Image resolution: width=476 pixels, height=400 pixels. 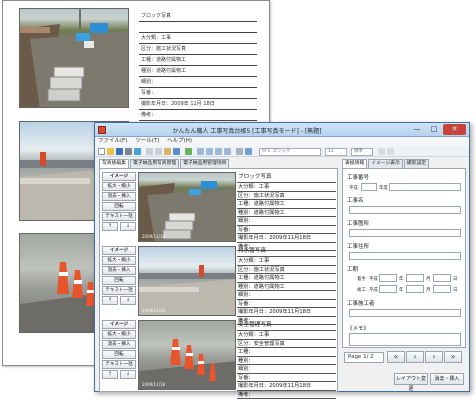 What do you see at coordinates (415, 278) in the screenshot?
I see `start-month-input` at bounding box center [415, 278].